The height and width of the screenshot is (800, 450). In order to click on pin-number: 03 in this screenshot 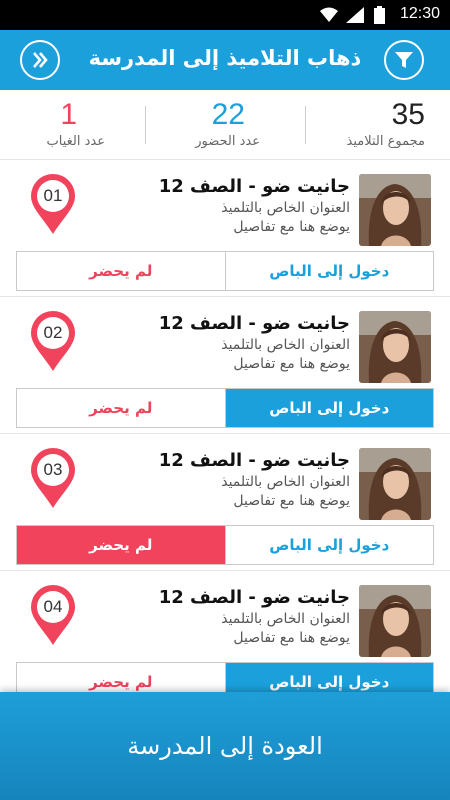, I will do `click(53, 469)`.